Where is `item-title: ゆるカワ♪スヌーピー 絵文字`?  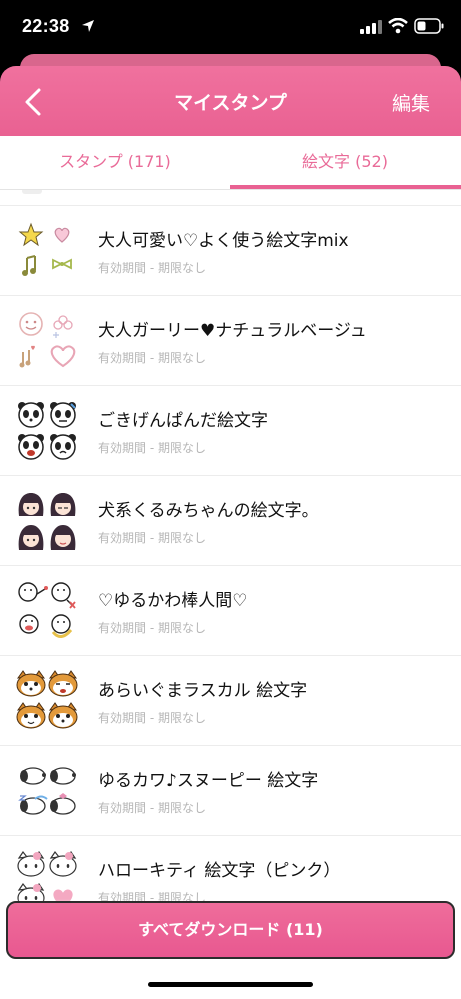
item-title: ゆるカワ♪スヌーピー 絵文字 is located at coordinates (208, 781).